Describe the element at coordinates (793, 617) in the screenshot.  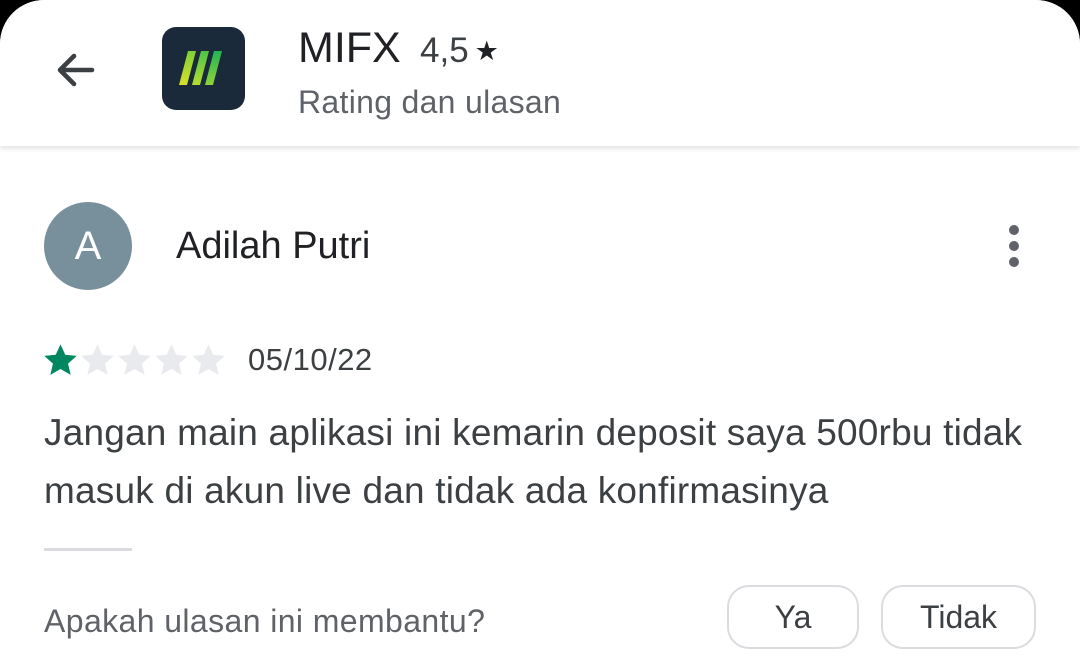
I see `helpful-yes-button: Ya` at that location.